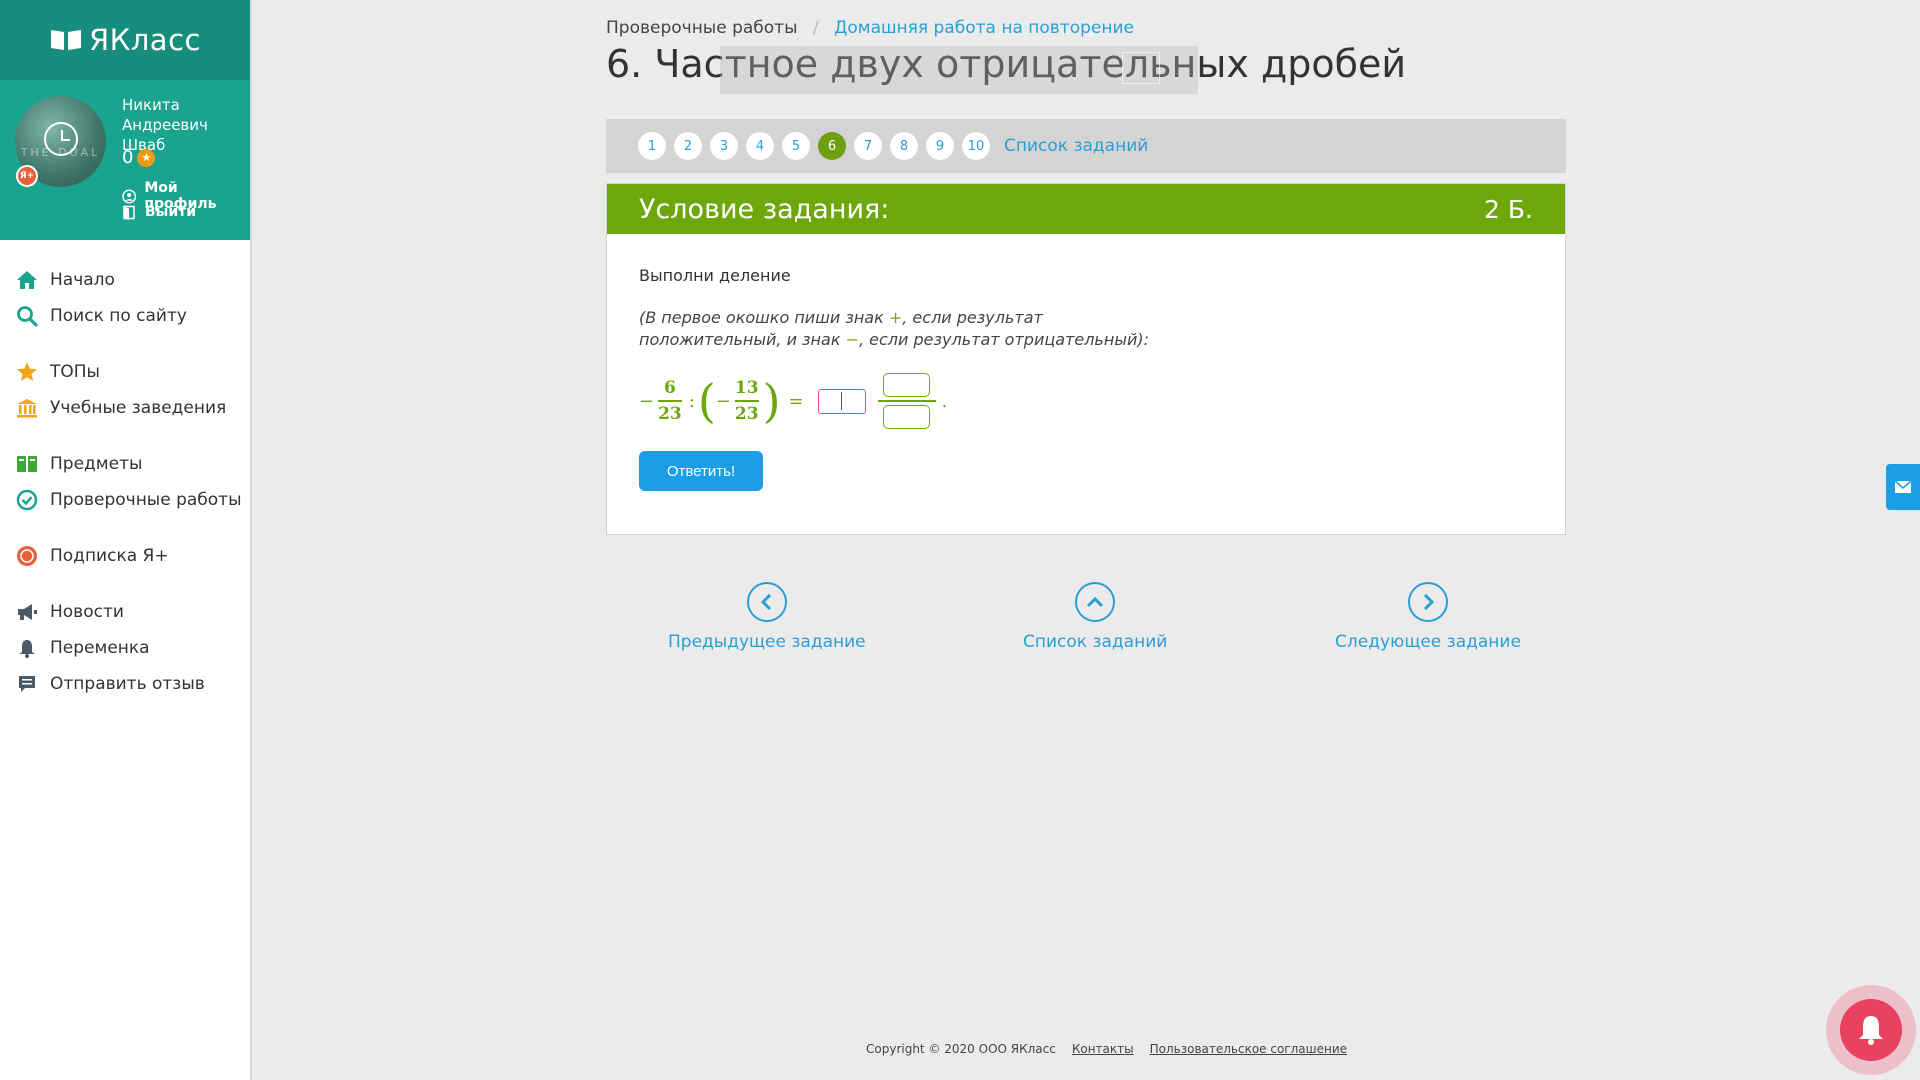 The height and width of the screenshot is (1080, 1920). Describe the element at coordinates (706, 401) in the screenshot. I see `left-paren: (` at that location.